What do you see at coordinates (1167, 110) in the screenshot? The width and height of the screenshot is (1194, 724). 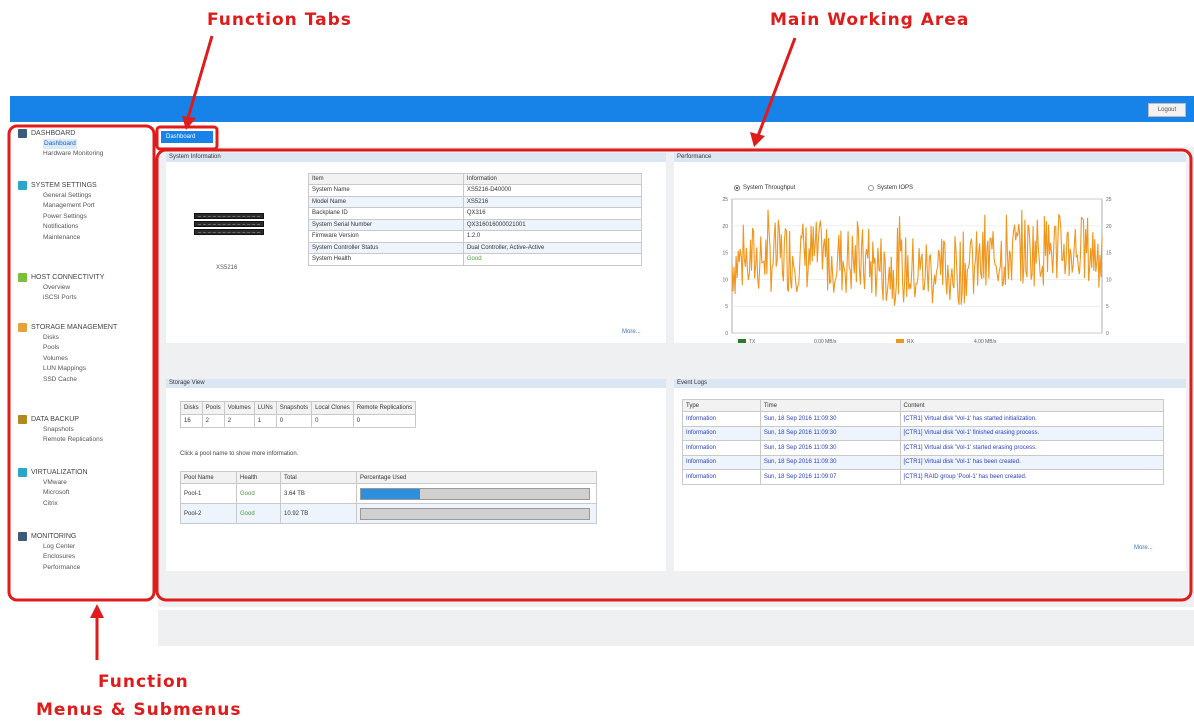 I see `logout-button: Logout` at bounding box center [1167, 110].